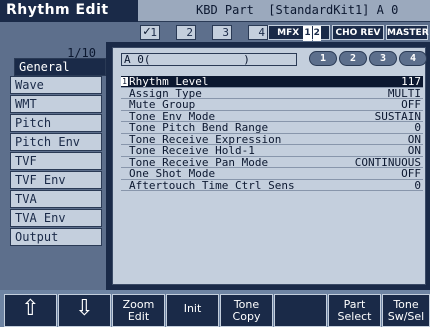  Describe the element at coordinates (222, 32) in the screenshot. I see `part-3-toggle: 3` at that location.